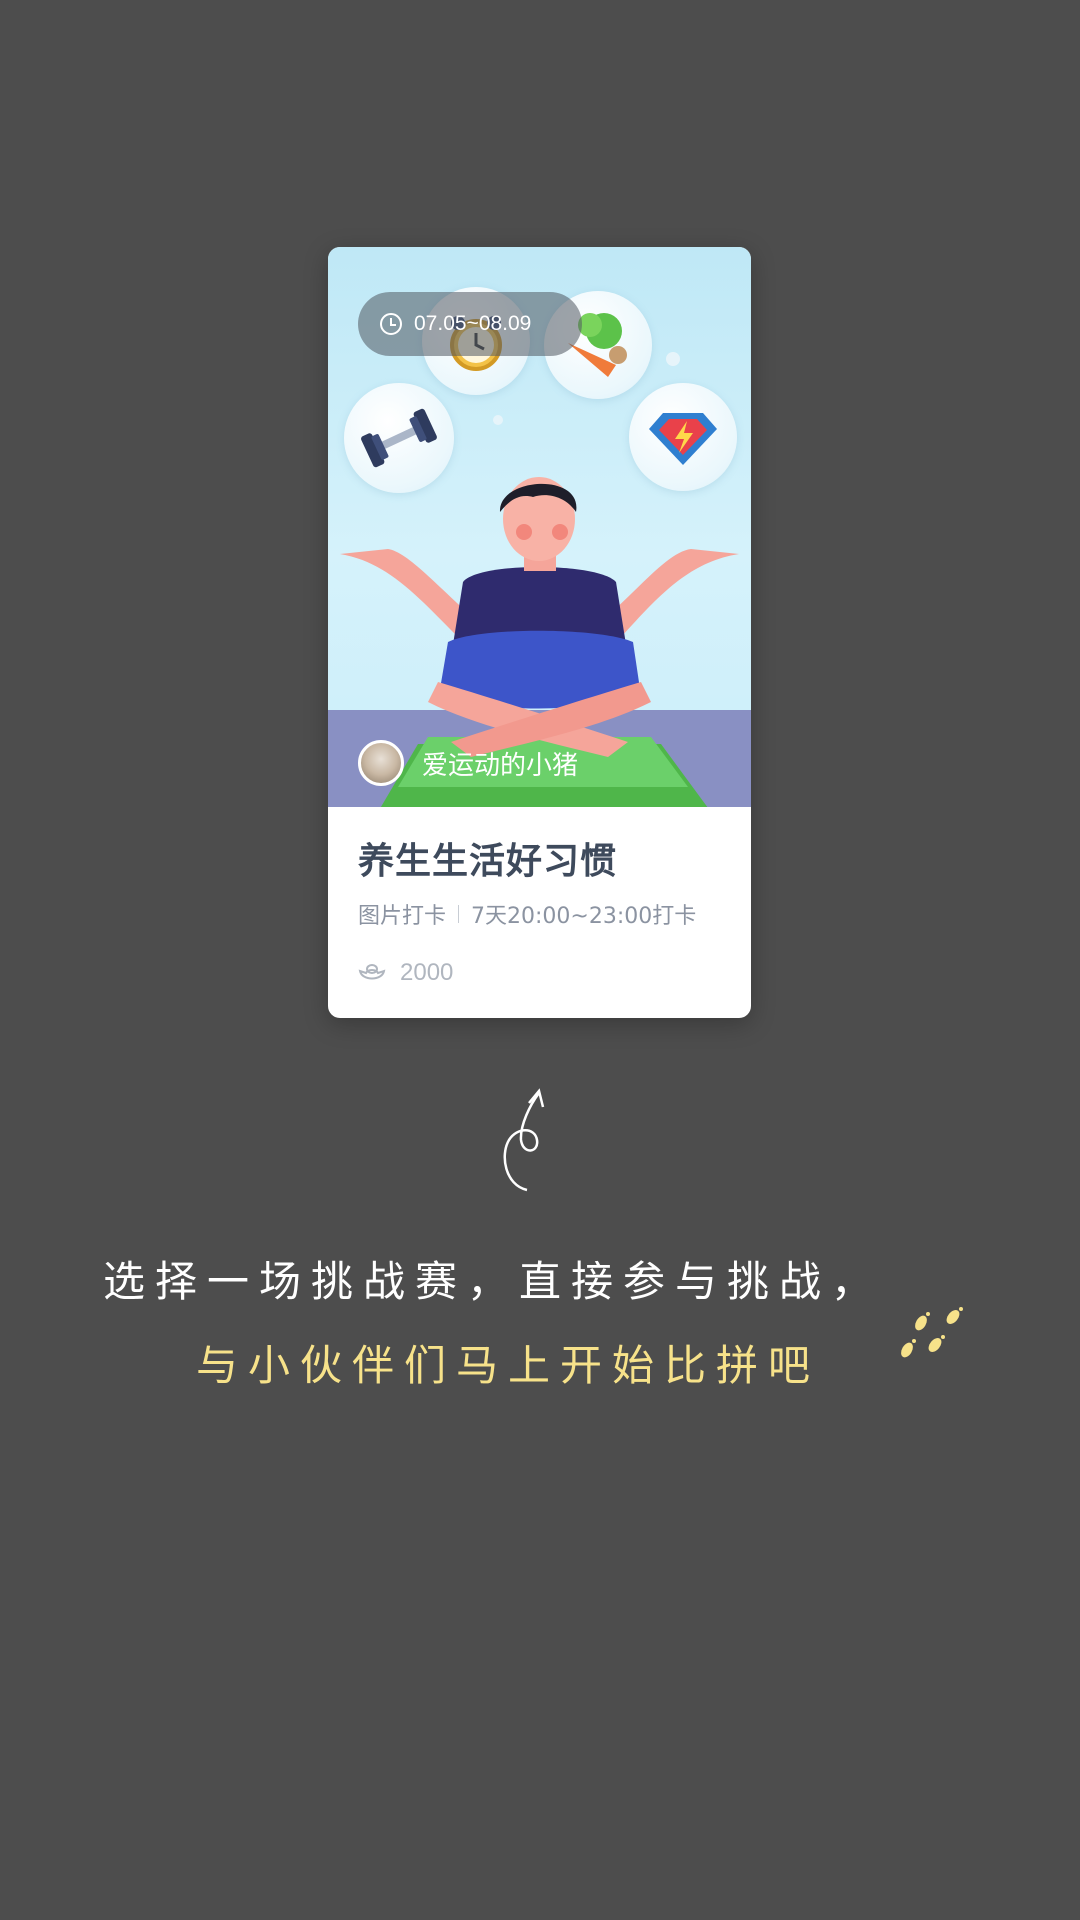 The image size is (1080, 1920). What do you see at coordinates (539, 527) in the screenshot?
I see `challenge-cover-illustration: 07.05~08.09 爱运动的小猪` at bounding box center [539, 527].